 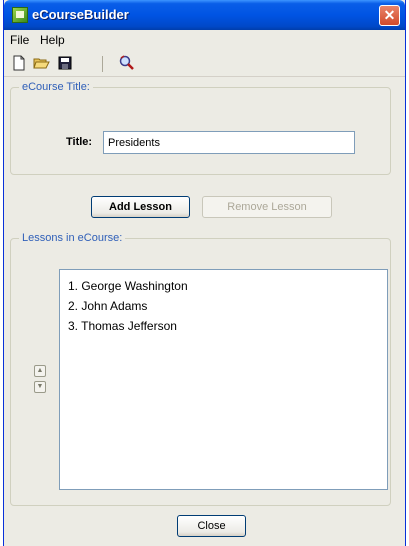 I want to click on toolbar, so click(x=204, y=63).